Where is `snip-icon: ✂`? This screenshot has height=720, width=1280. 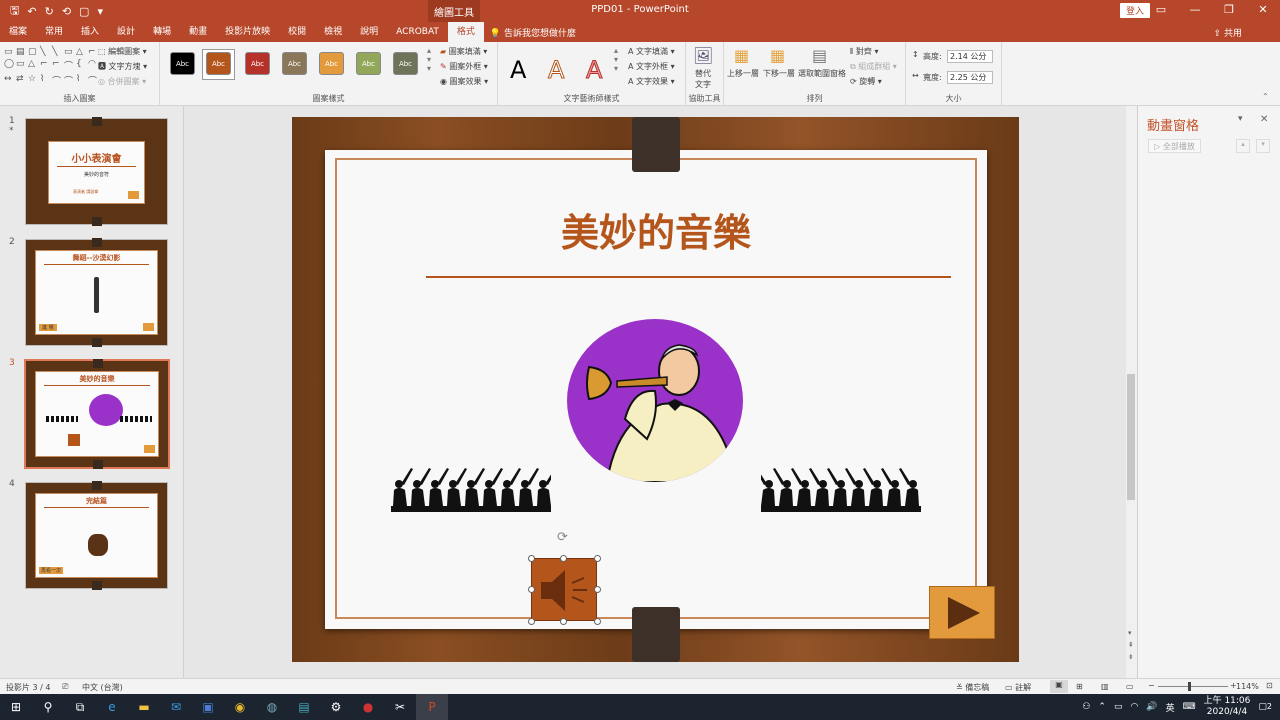
snip-icon: ✂ is located at coordinates (400, 707).